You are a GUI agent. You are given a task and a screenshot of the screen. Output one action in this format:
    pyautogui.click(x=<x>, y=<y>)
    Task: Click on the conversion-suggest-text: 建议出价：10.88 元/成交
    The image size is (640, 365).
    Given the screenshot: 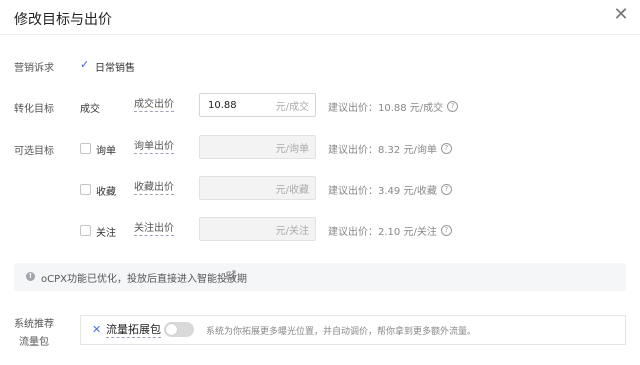 What is the action you would take?
    pyautogui.click(x=386, y=108)
    